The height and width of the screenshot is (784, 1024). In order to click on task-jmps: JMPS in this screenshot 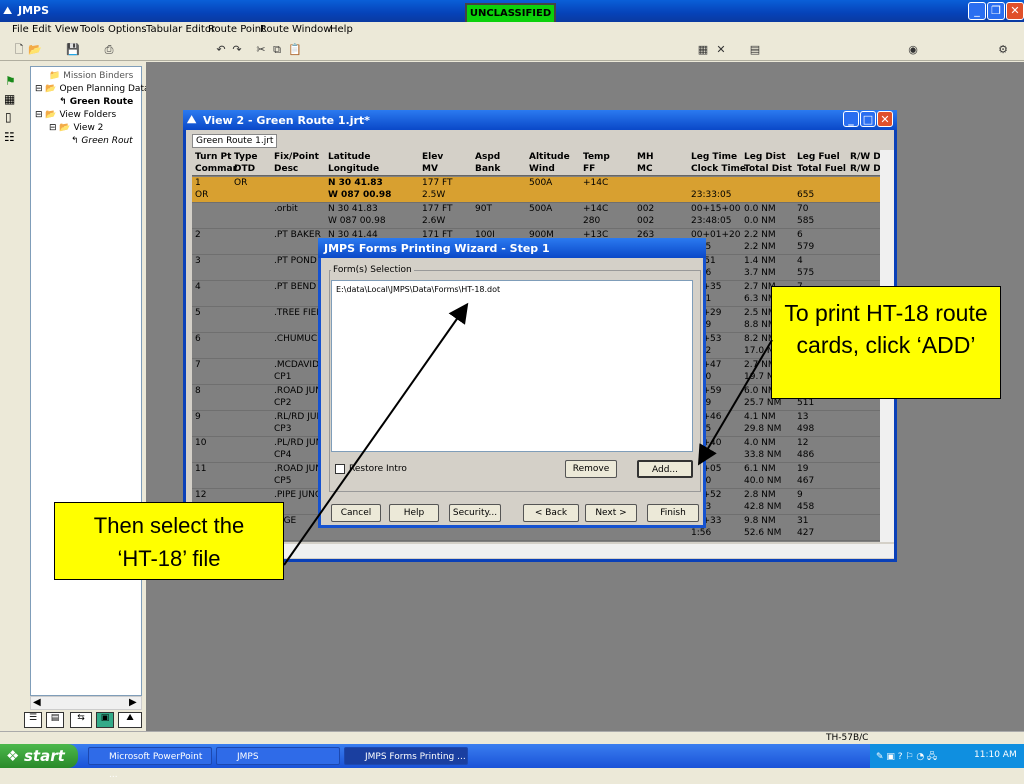, I will do `click(278, 756)`.